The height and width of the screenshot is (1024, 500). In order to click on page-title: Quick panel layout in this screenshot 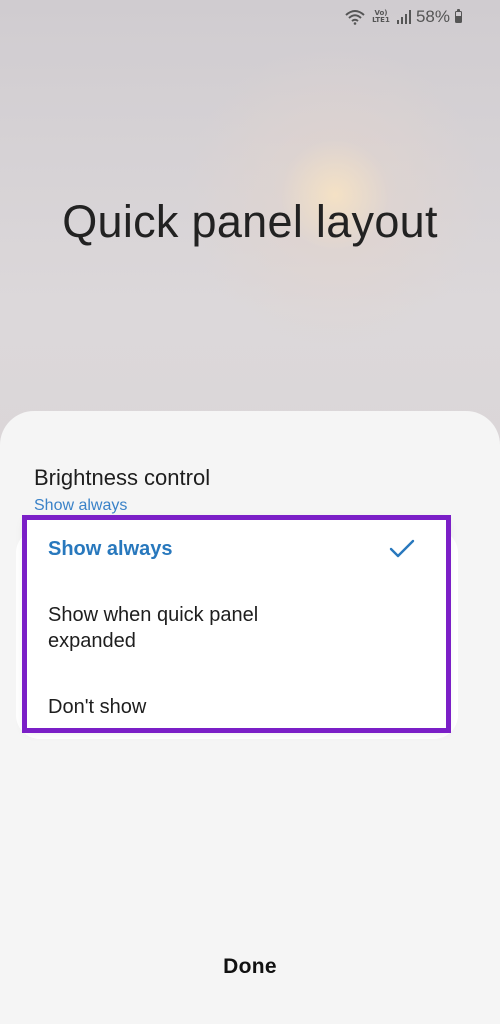, I will do `click(250, 221)`.